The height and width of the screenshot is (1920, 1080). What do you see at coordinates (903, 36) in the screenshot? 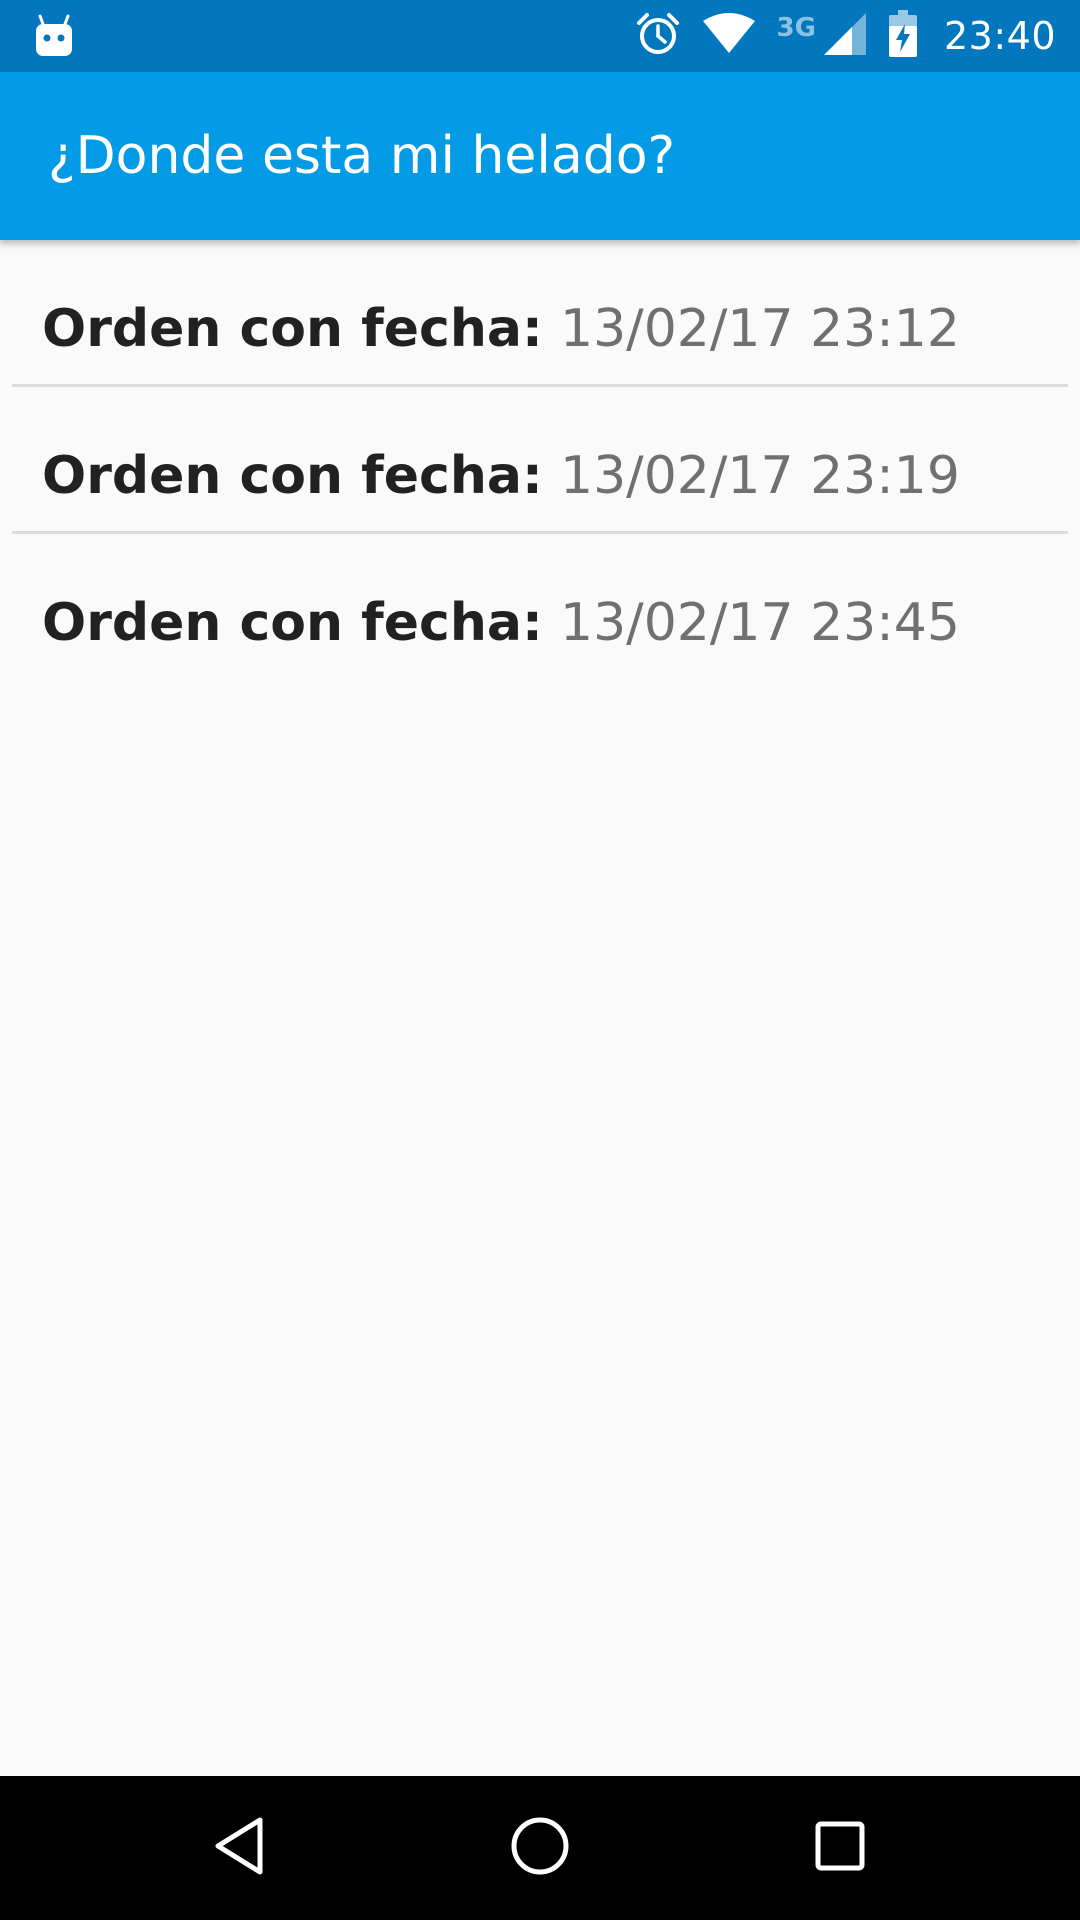
I see `battery-charging-icon` at bounding box center [903, 36].